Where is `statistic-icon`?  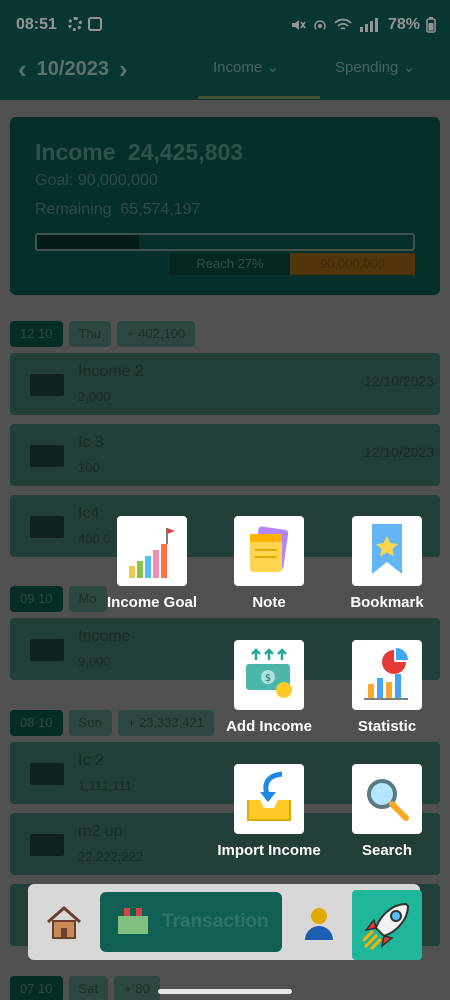
statistic-icon is located at coordinates (386, 674).